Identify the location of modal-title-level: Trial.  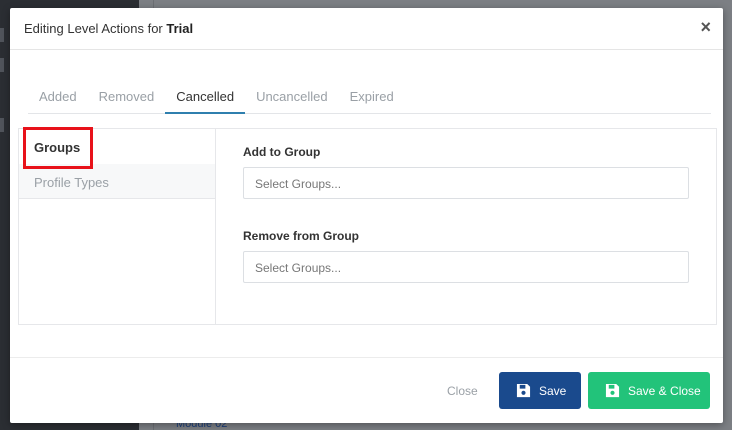
(180, 28).